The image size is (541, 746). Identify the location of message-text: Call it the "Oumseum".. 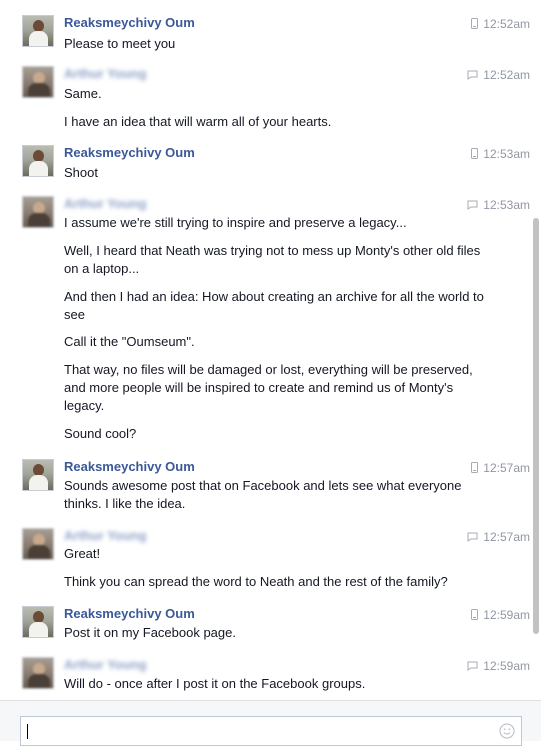
(129, 341).